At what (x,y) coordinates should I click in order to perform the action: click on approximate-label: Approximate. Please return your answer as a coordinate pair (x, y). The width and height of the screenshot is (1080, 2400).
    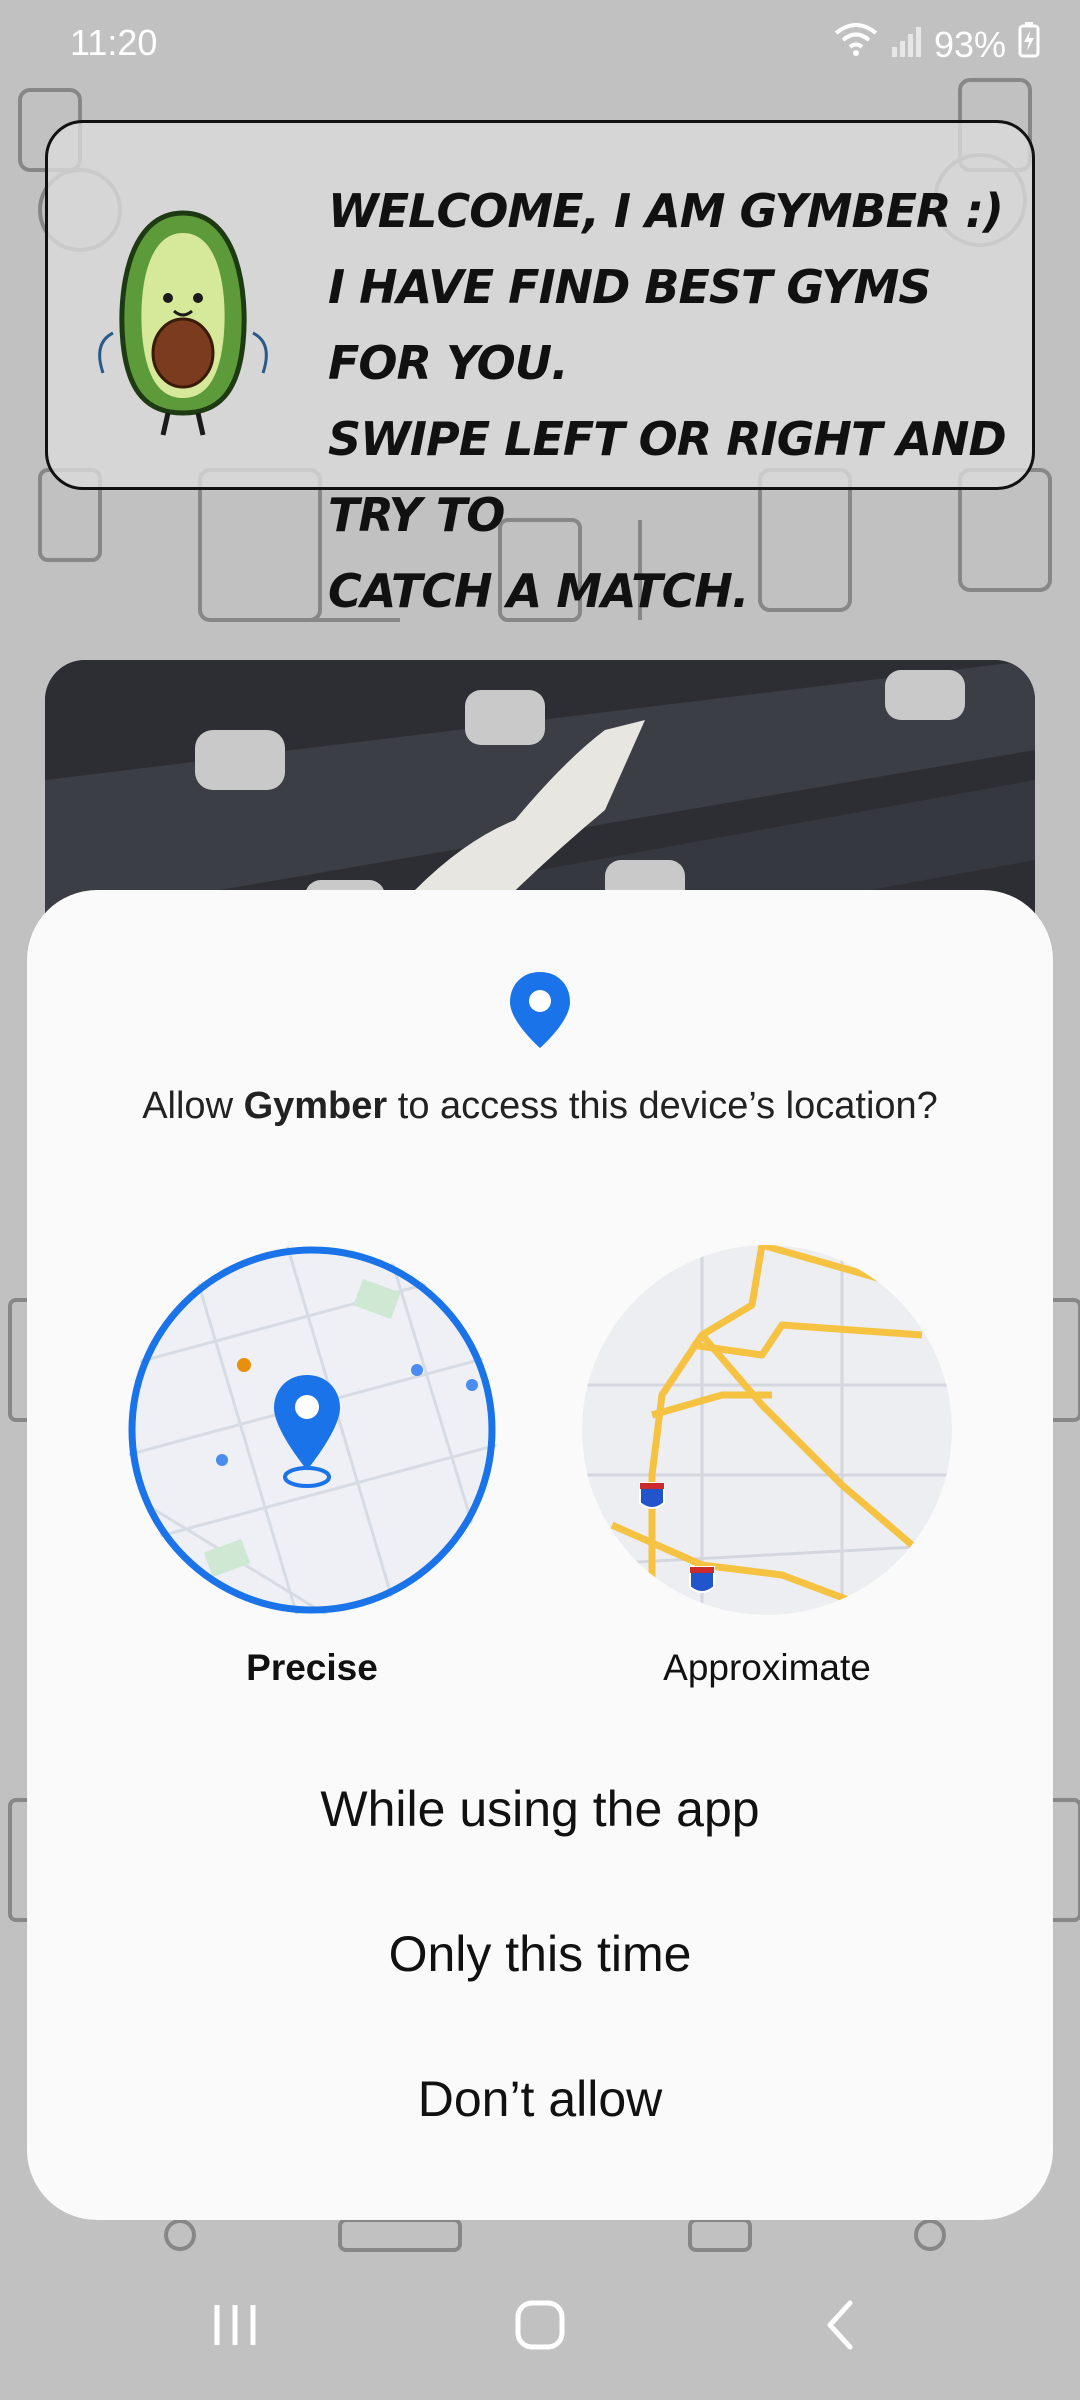
    Looking at the image, I should click on (767, 1667).